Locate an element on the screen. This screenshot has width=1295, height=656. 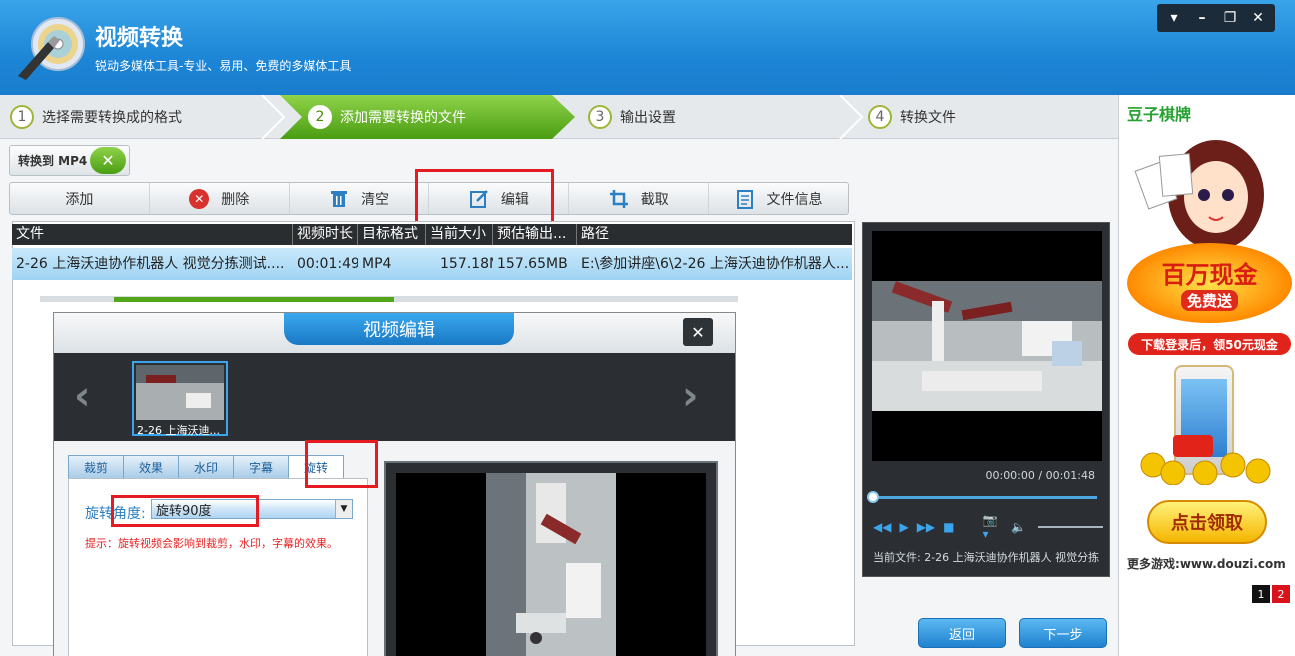
app-logo-icon is located at coordinates (51, 48).